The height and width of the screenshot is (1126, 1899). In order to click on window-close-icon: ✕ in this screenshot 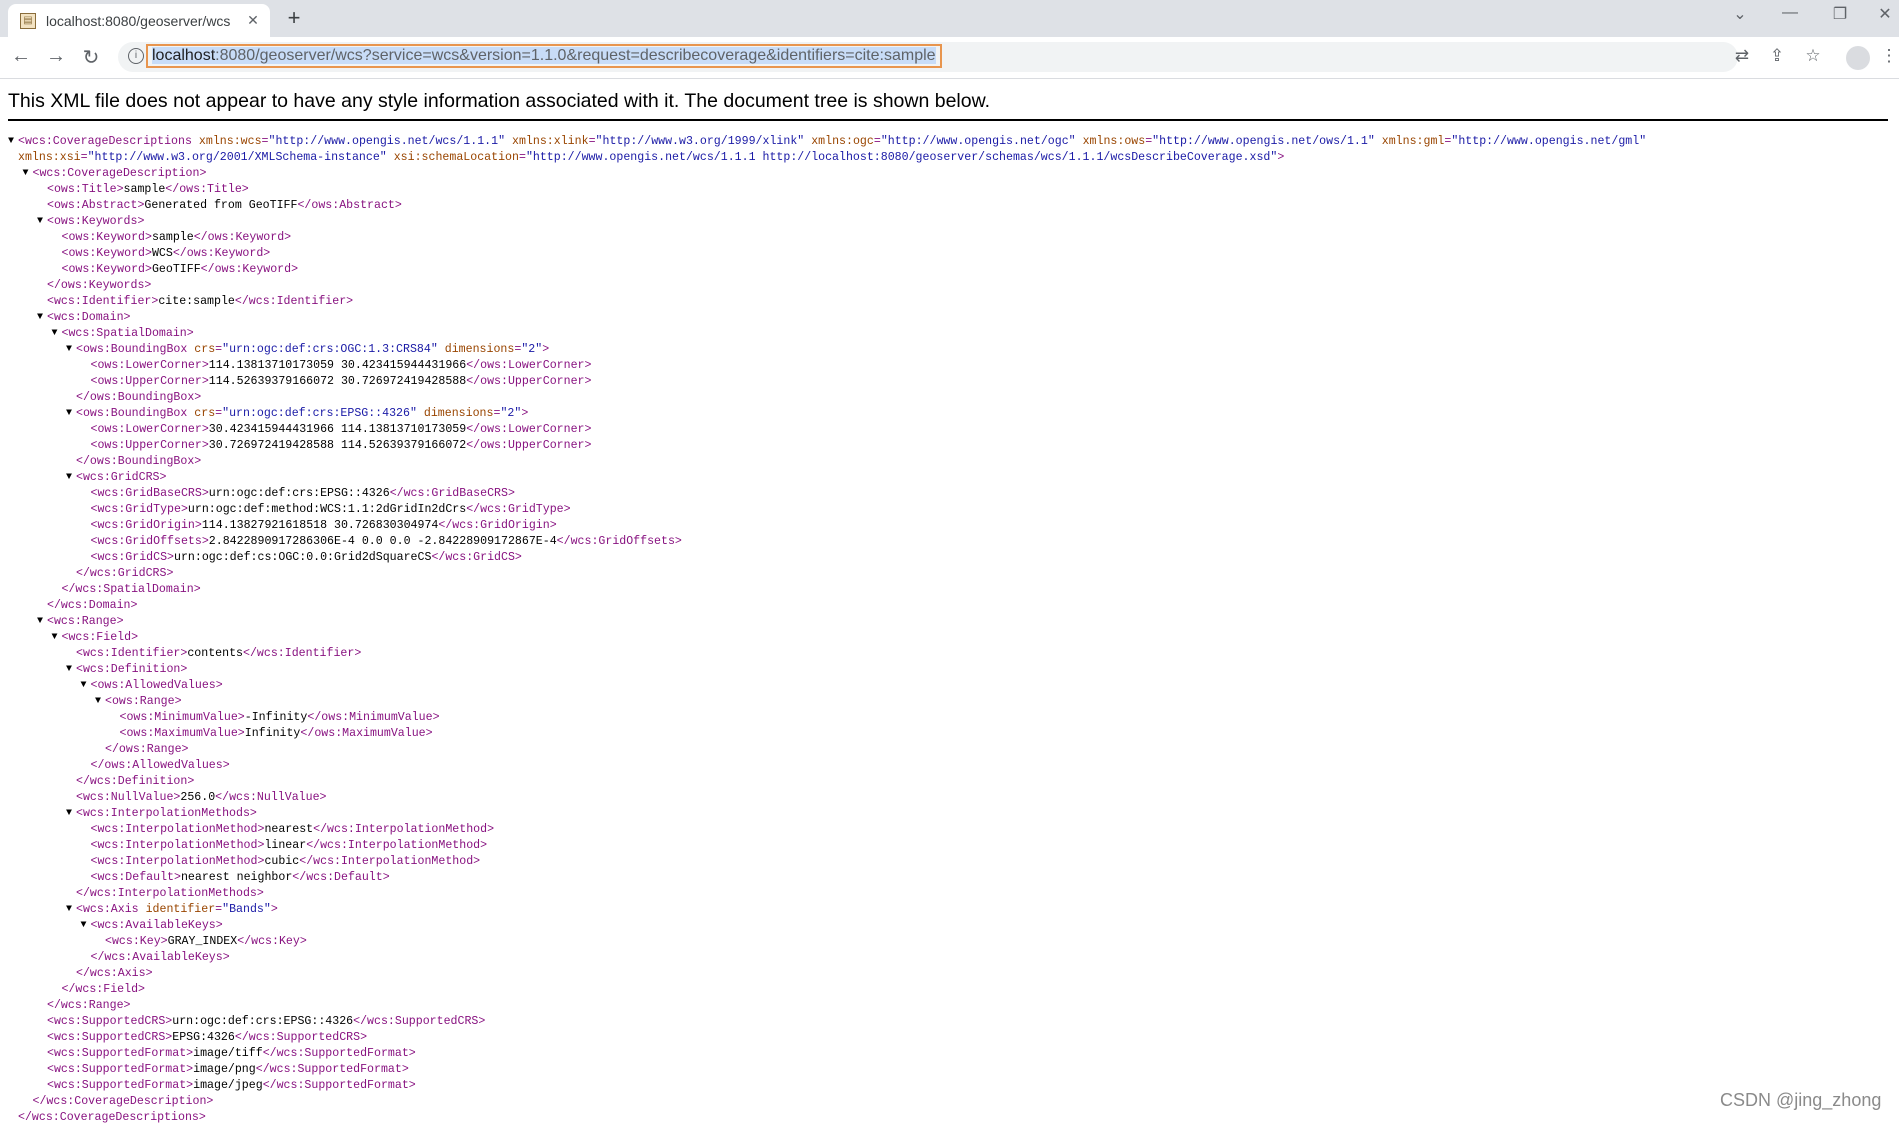, I will do `click(1884, 14)`.